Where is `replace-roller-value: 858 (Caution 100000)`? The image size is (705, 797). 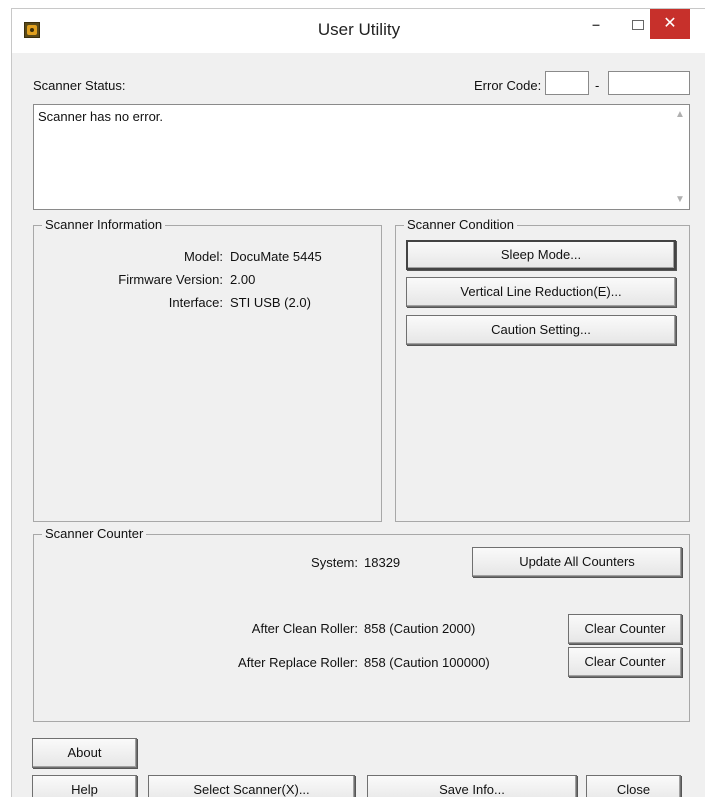 replace-roller-value: 858 (Caution 100000) is located at coordinates (427, 662).